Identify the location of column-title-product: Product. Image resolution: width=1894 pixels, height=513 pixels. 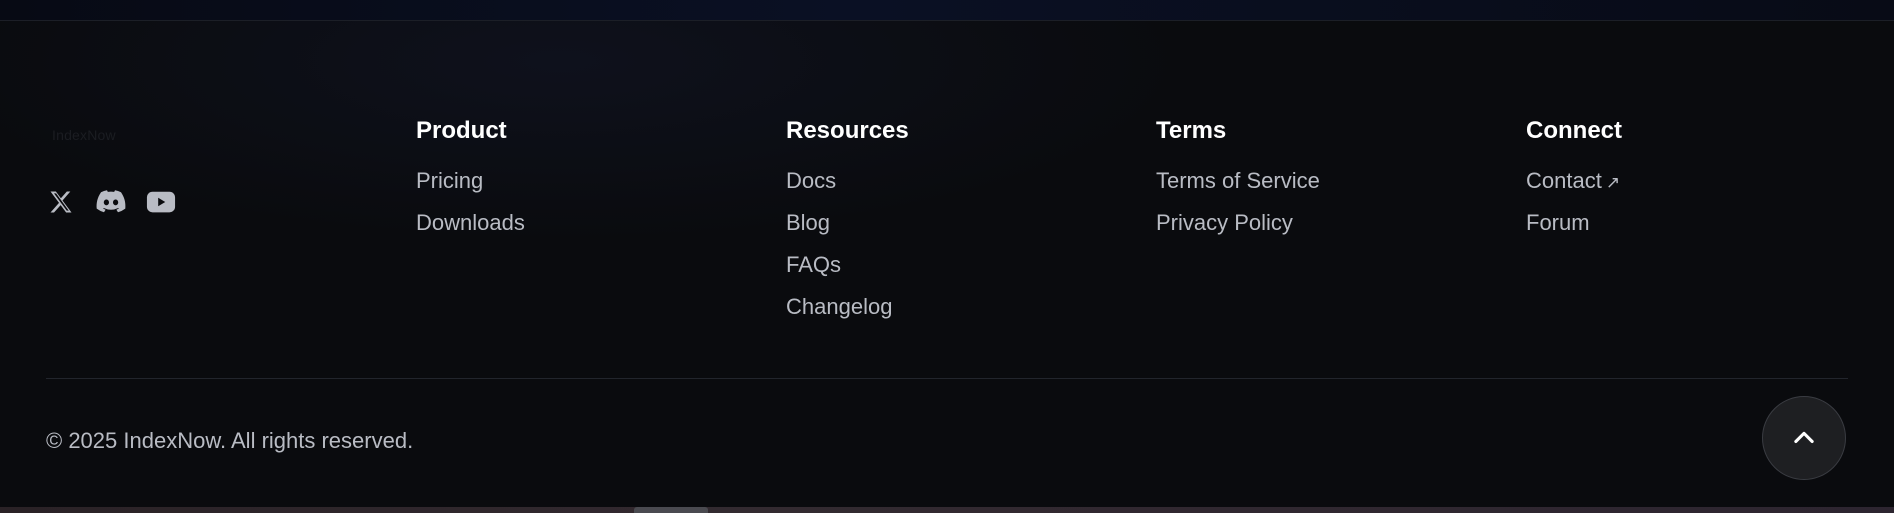
(461, 130).